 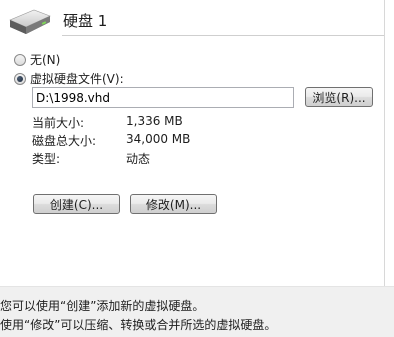 What do you see at coordinates (163, 97) in the screenshot?
I see `virtual-disk-path-input` at bounding box center [163, 97].